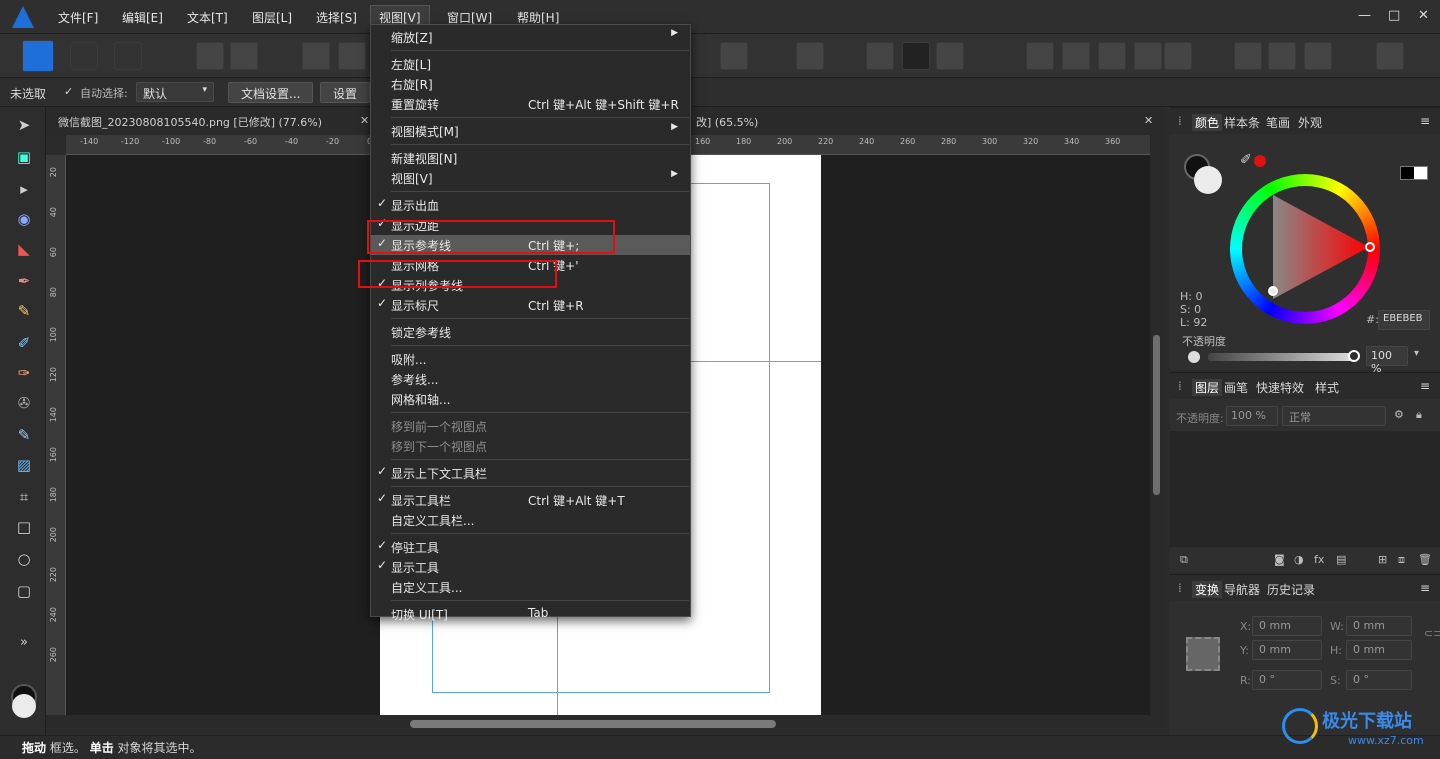 This screenshot has height=759, width=1440. I want to click on select-contents-icon, so click(352, 56).